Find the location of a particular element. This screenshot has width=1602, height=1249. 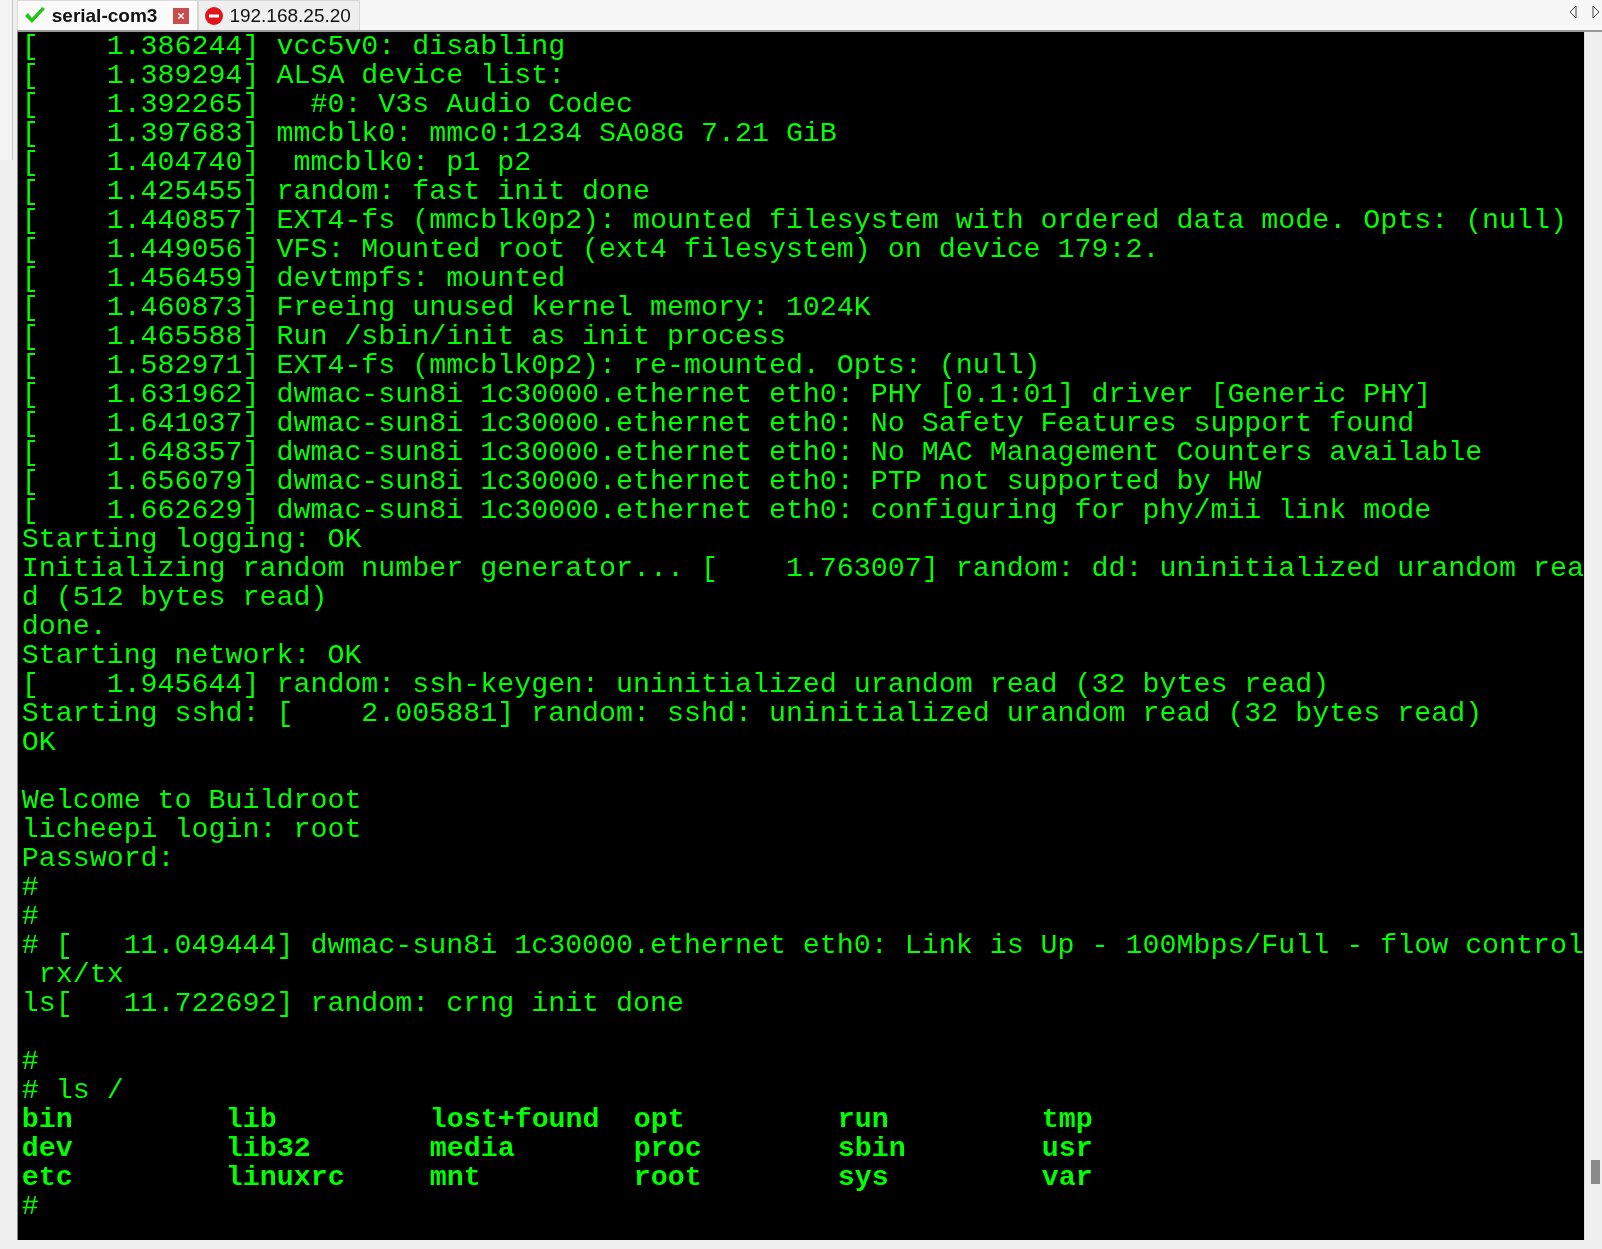

terminal-line: Starting sshd: [ 2.005881] random: sshd: uninitialized urandom read (32 bytes read) is located at coordinates (752, 713).